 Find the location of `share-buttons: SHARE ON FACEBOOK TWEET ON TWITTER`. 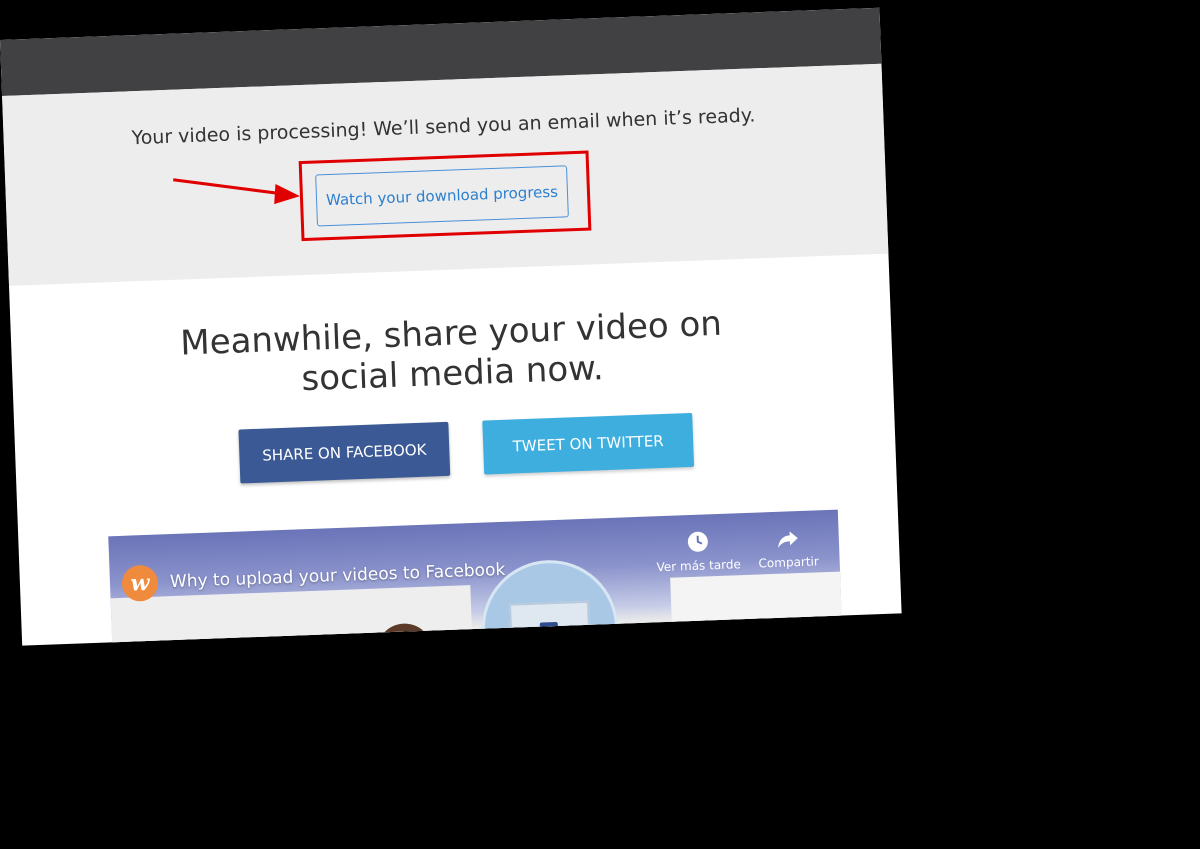

share-buttons: SHARE ON FACEBOOK TWEET ON TWITTER is located at coordinates (455, 448).